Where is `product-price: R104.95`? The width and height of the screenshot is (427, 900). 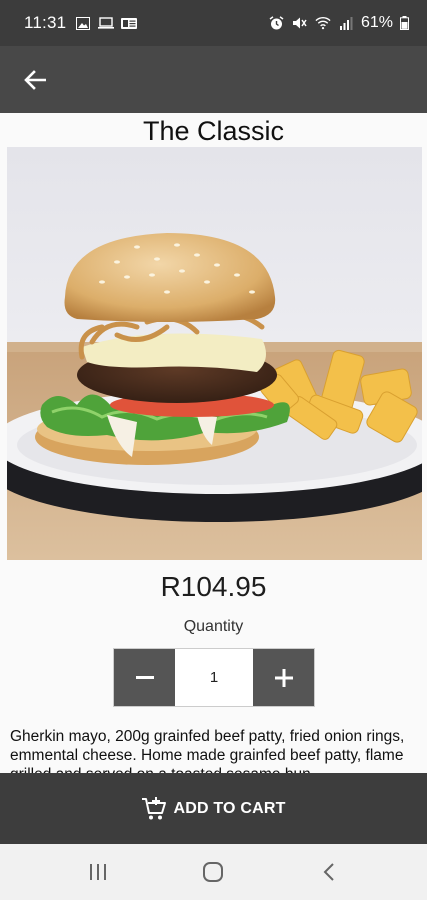
product-price: R104.95 is located at coordinates (213, 586).